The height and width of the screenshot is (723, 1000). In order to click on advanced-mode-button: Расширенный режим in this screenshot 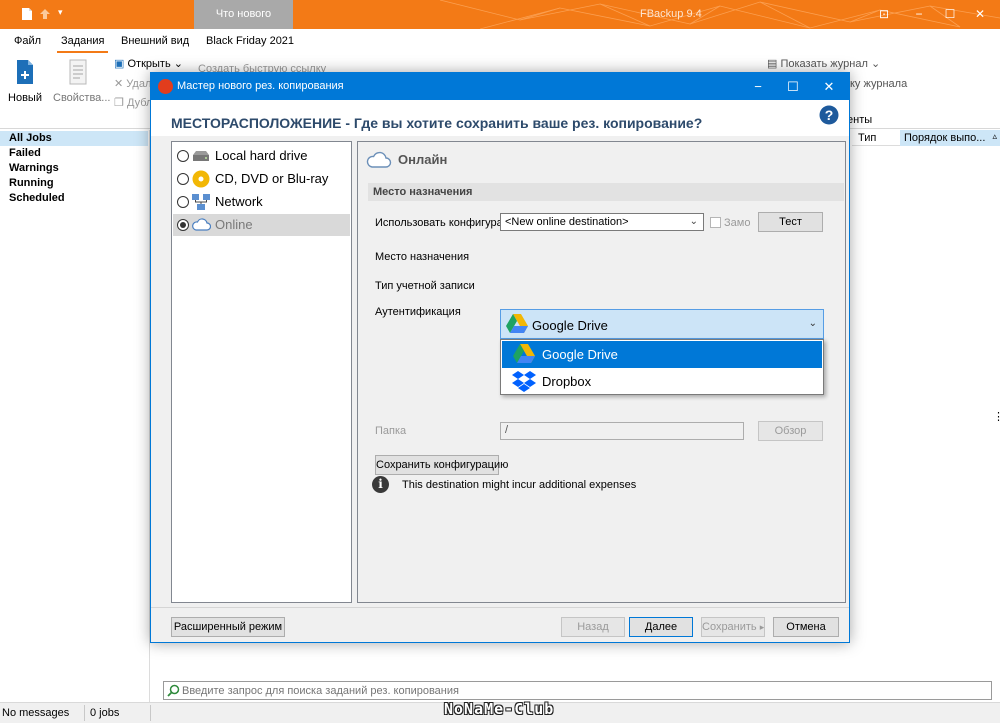, I will do `click(228, 627)`.